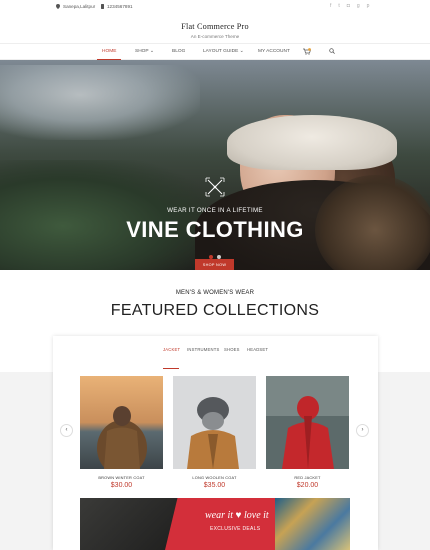 This screenshot has height=550, width=430. Describe the element at coordinates (221, 51) in the screenshot. I see `nav-item-layout-guide-label: LAYOUT GUIDE` at that location.